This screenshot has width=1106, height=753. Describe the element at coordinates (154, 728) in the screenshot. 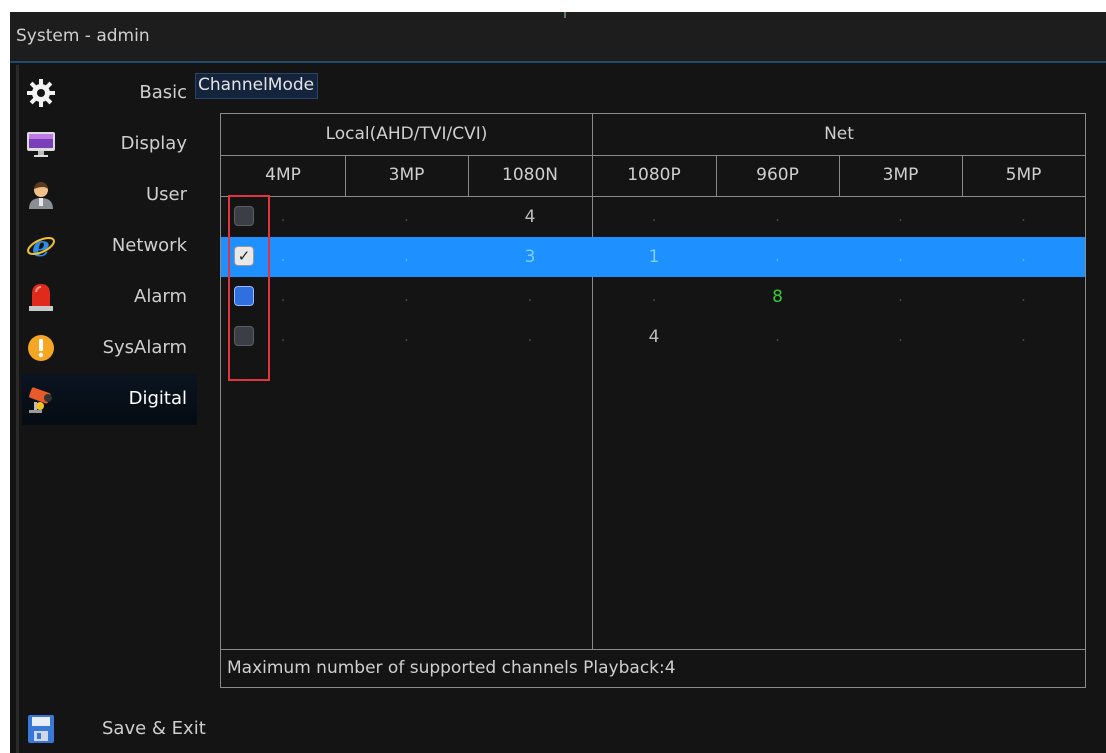

I see `save-exit-label: Save & Exit` at that location.